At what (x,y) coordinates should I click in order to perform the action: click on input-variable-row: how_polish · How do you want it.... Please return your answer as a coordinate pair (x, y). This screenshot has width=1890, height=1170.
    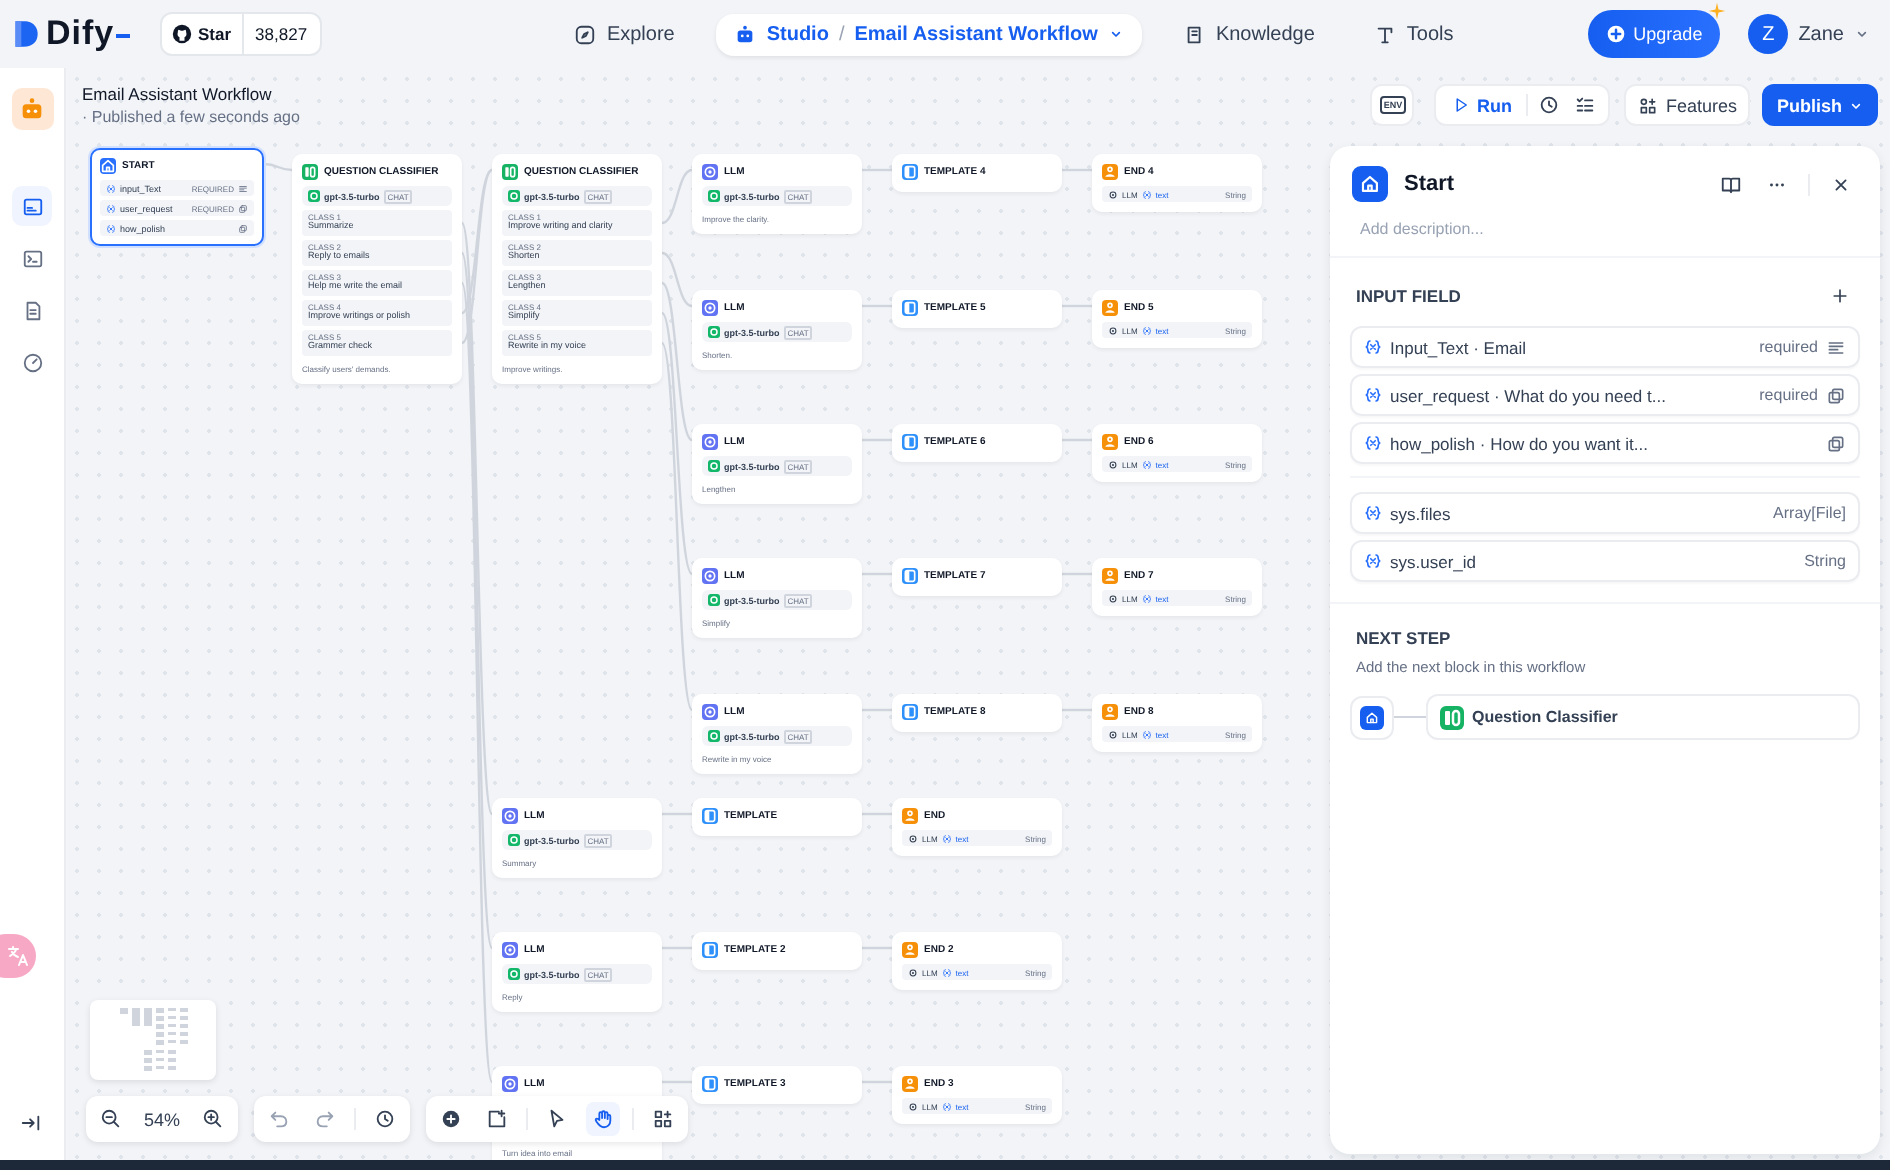
    Looking at the image, I should click on (1605, 443).